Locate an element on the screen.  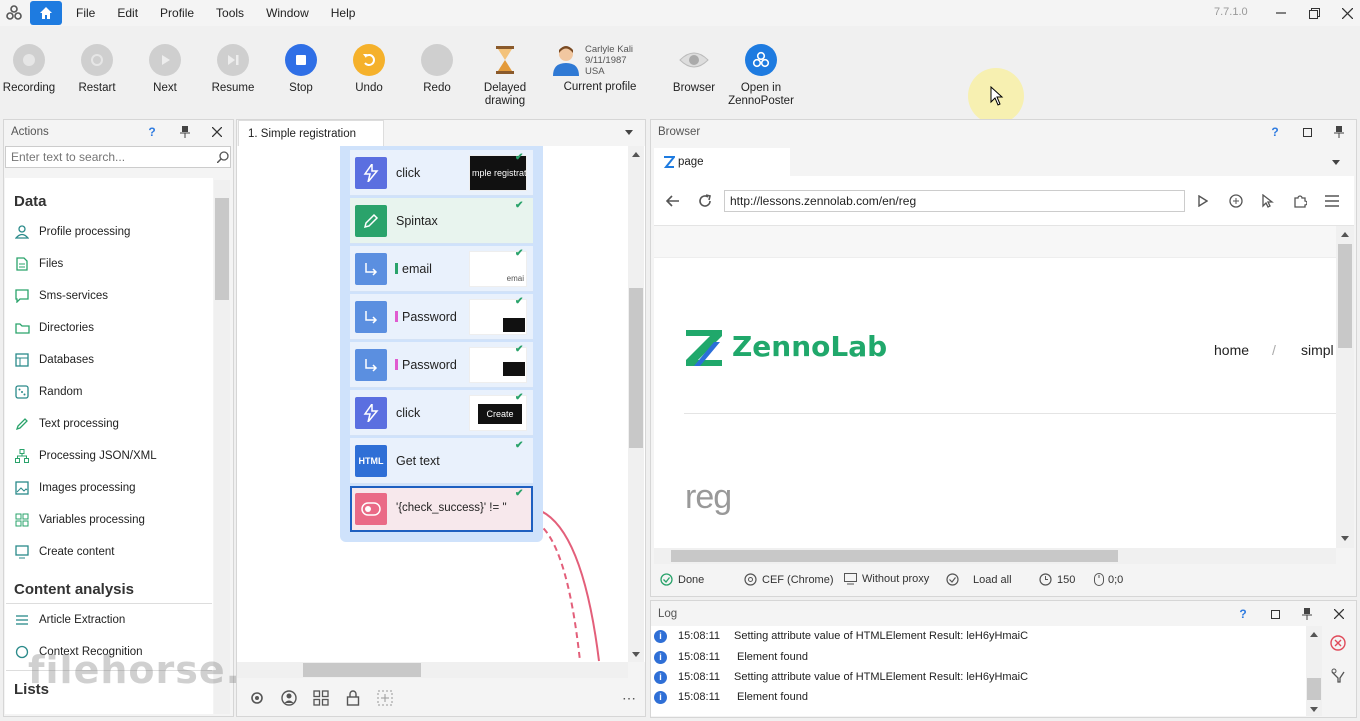
tab-simple-registration: 1. Simple registration is located at coordinates (311, 133).